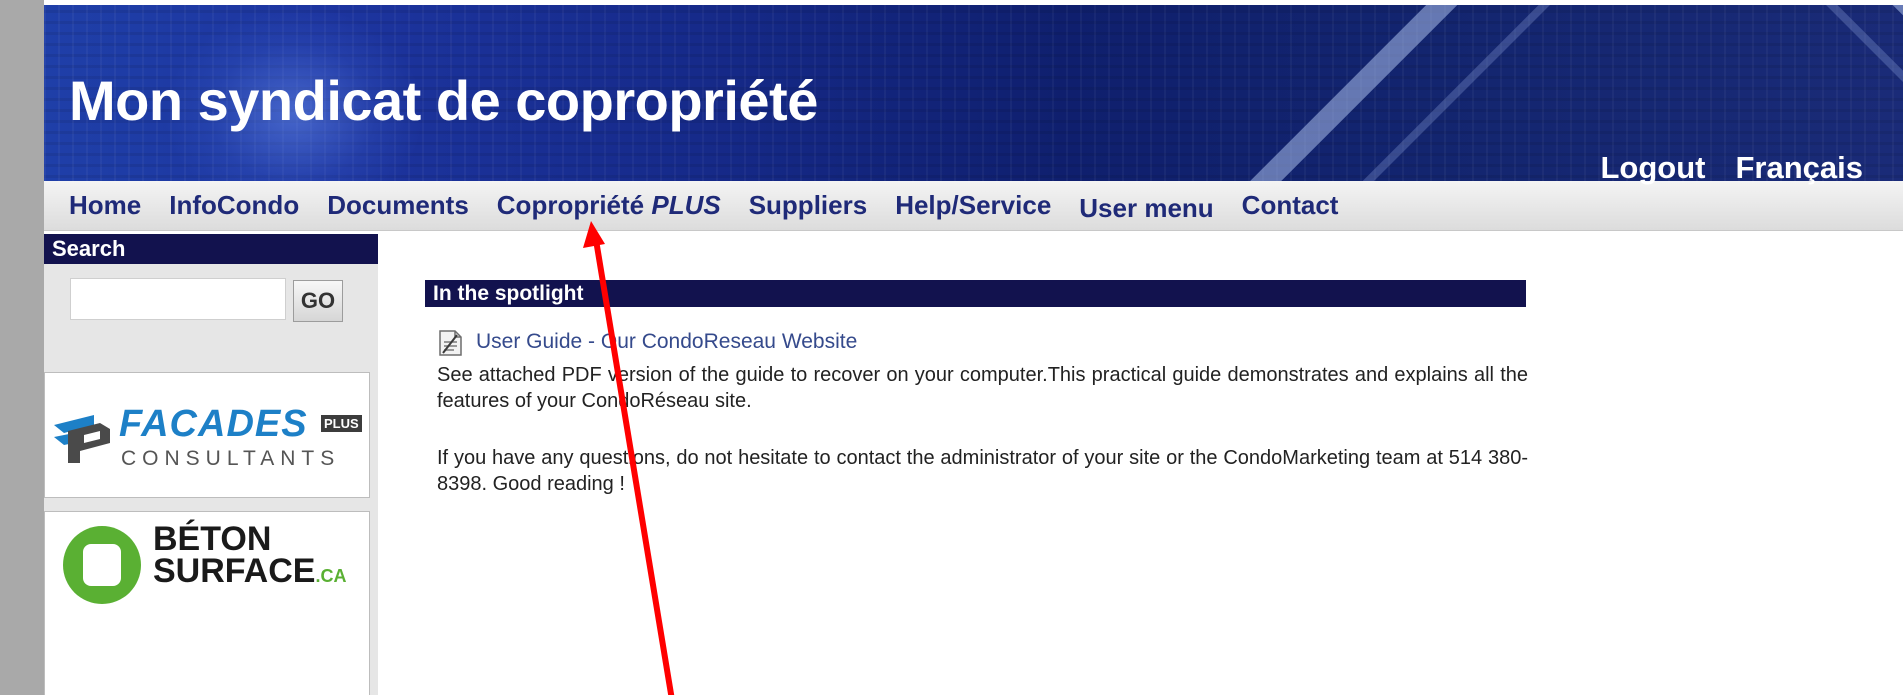  Describe the element at coordinates (1799, 168) in the screenshot. I see `language-link: Français` at that location.